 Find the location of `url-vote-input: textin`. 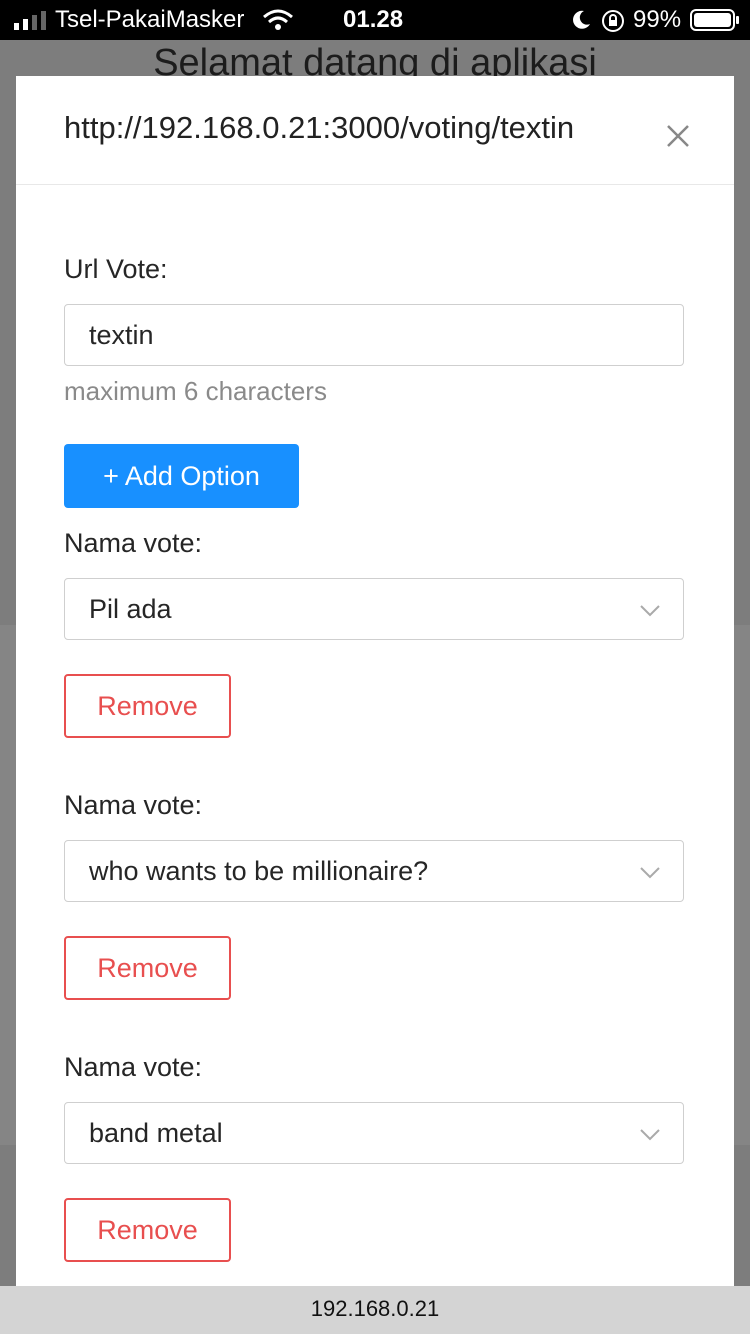

url-vote-input: textin is located at coordinates (374, 335).